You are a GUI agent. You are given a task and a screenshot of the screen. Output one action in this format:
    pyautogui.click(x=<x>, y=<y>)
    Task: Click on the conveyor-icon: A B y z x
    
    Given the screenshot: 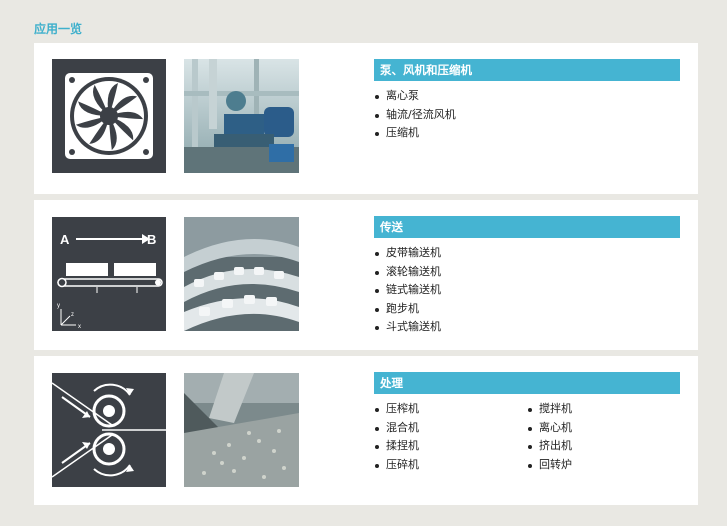 What is the action you would take?
    pyautogui.click(x=109, y=274)
    